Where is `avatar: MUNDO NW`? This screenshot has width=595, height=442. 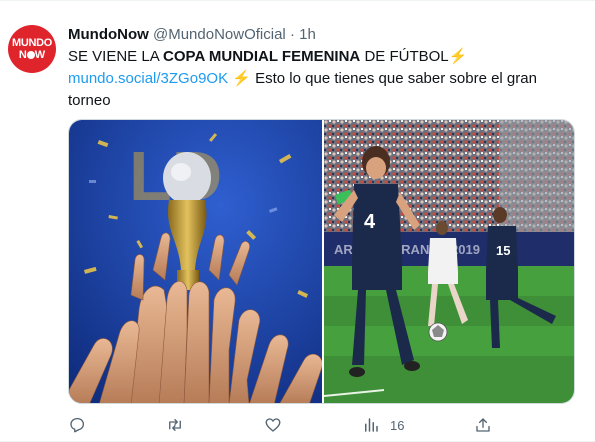
avatar: MUNDO NW is located at coordinates (32, 49).